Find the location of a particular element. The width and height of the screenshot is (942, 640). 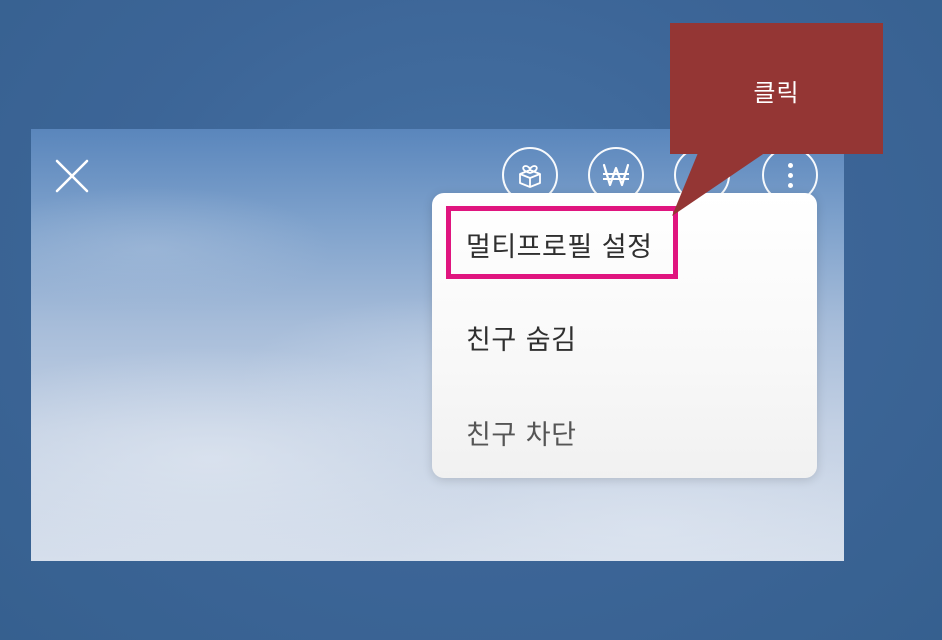

close-icon is located at coordinates (72, 176).